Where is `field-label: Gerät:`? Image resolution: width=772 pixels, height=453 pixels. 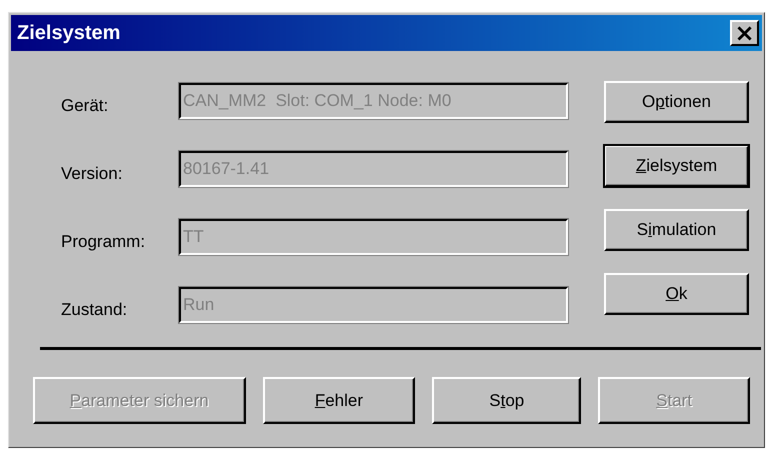
field-label: Gerät: is located at coordinates (85, 106).